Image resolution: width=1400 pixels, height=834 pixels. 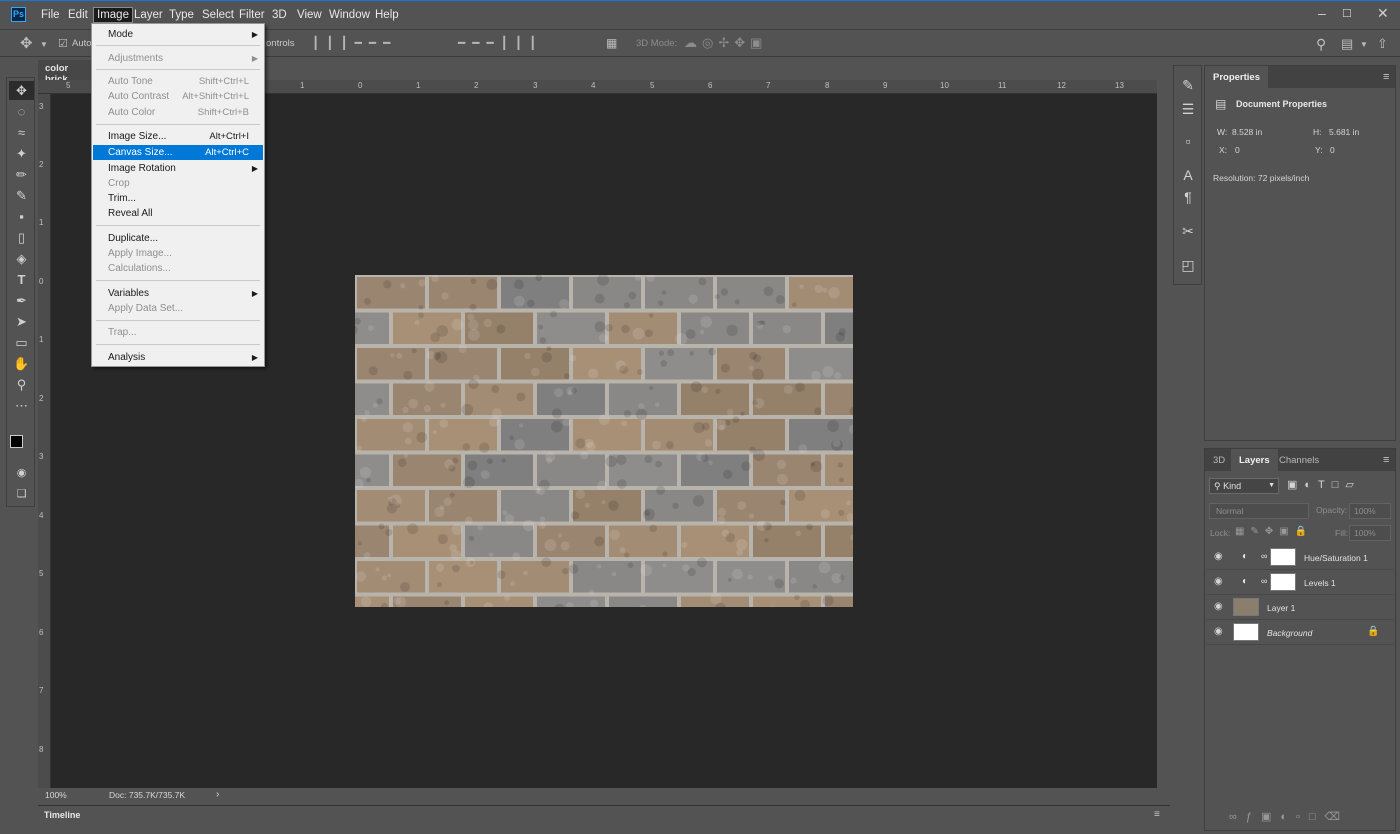 I want to click on pen-tool-icon: ✒, so click(x=21, y=300).